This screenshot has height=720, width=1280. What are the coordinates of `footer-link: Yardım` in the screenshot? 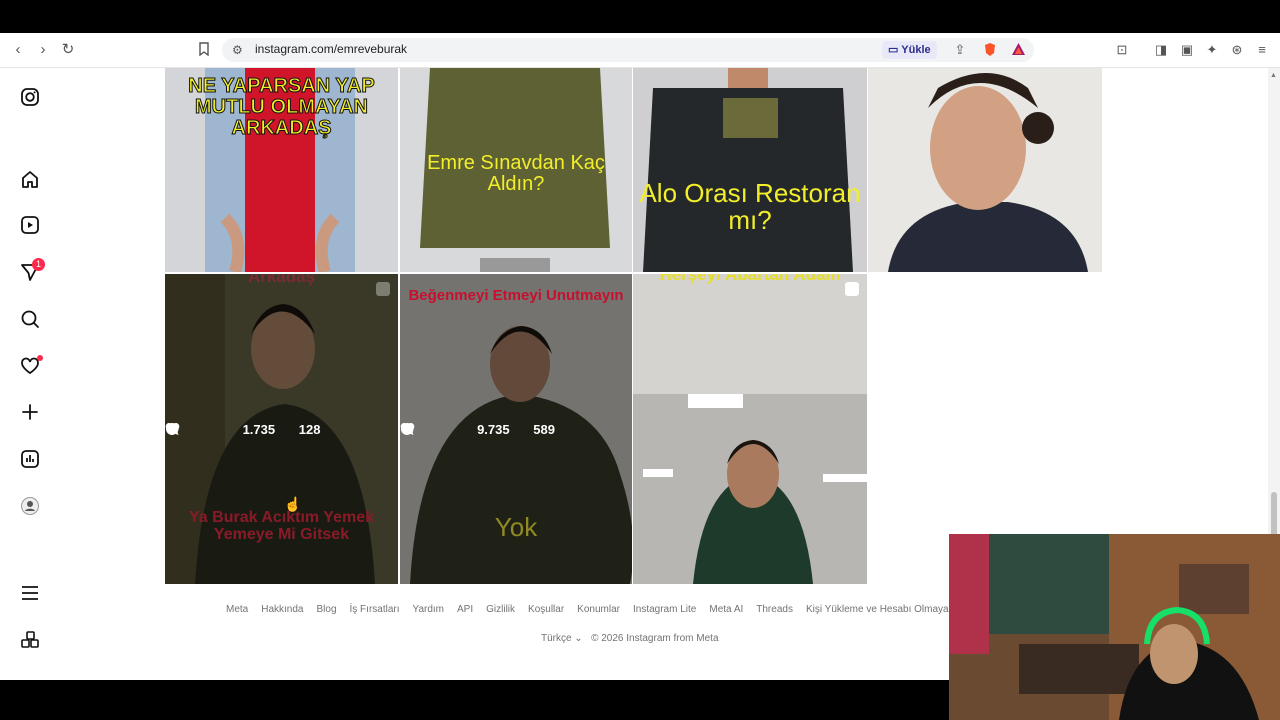 It's located at (429, 609).